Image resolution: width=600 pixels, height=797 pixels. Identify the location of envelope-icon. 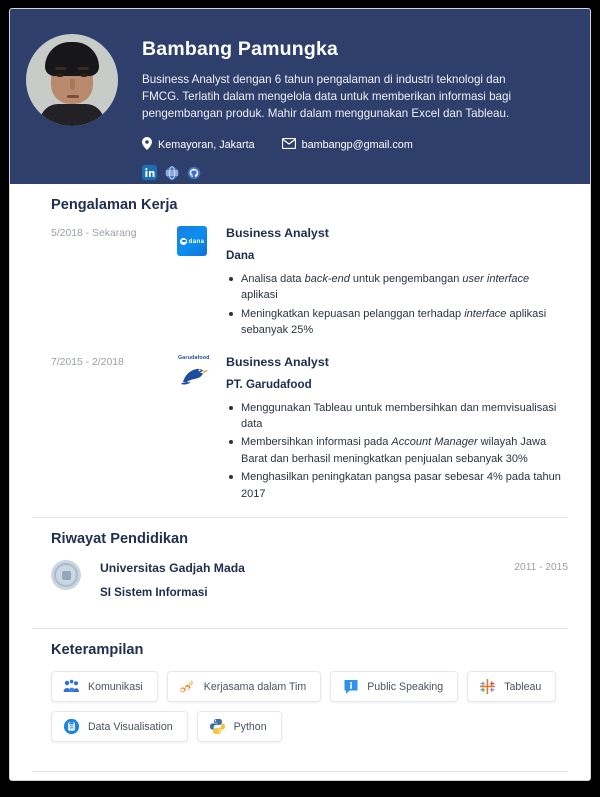
(291, 145).